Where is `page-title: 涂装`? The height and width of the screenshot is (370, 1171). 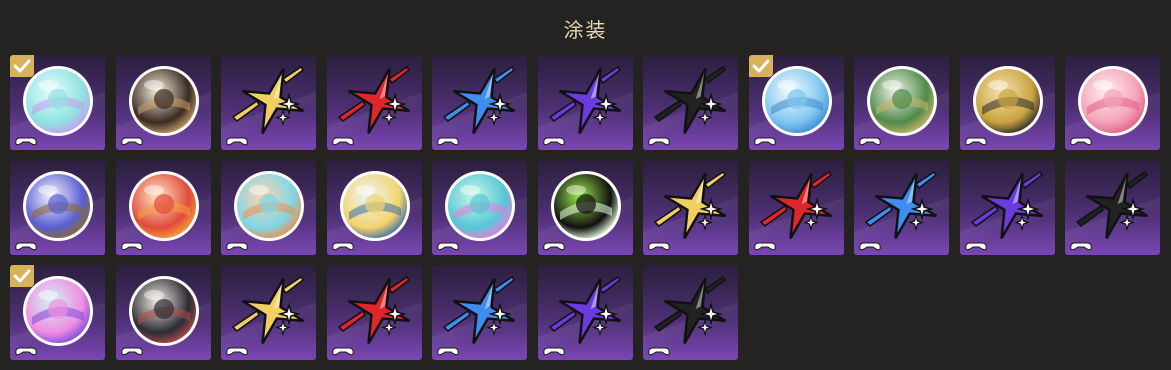
page-title: 涂装 is located at coordinates (585, 30).